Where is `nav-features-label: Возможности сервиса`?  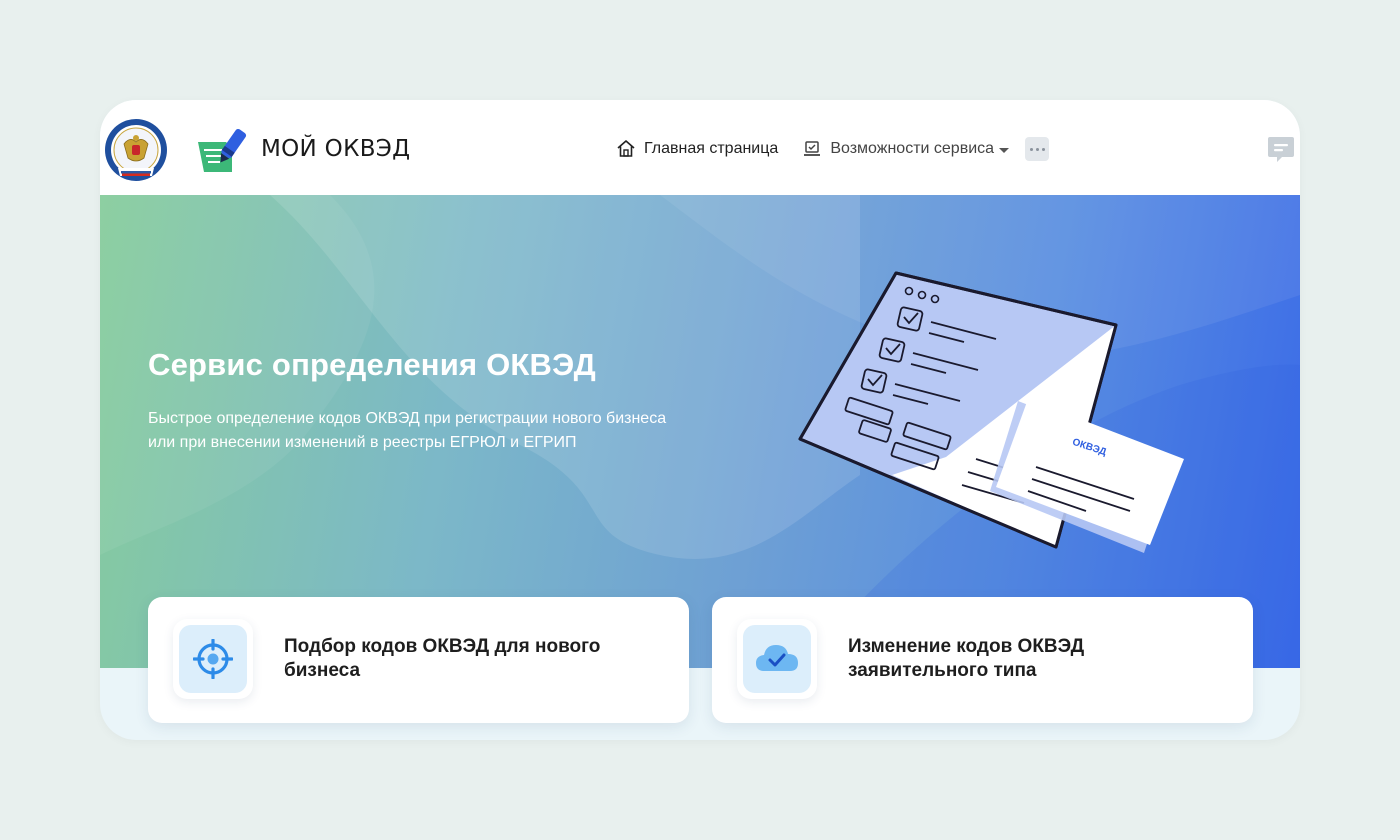 nav-features-label: Возможности сервиса is located at coordinates (912, 148).